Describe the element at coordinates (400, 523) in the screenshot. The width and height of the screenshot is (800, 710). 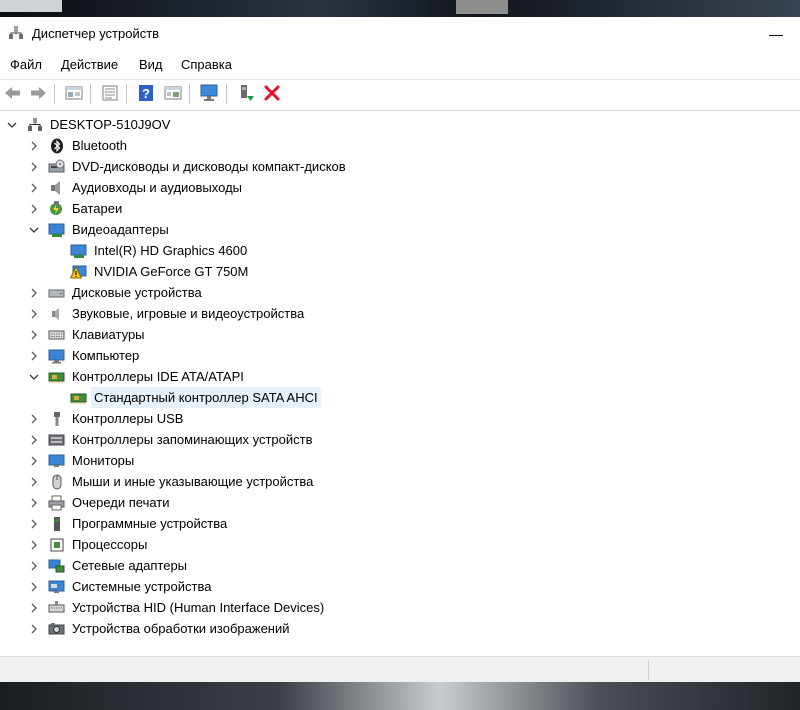
I see `tree-item-category: Программные устройства` at that location.